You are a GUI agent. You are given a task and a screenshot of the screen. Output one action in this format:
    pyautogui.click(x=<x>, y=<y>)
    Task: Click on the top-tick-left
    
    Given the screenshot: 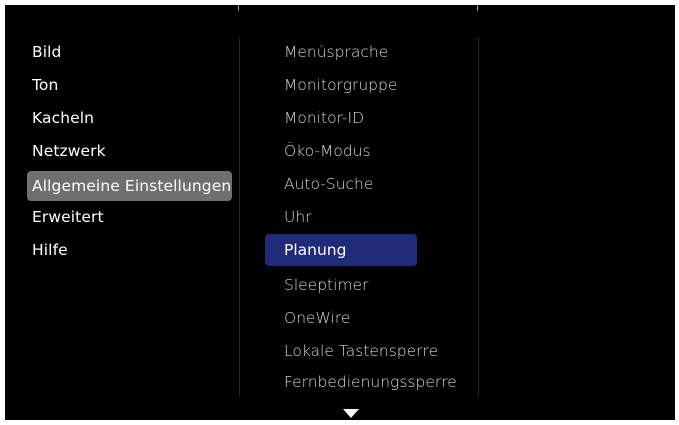 What is the action you would take?
    pyautogui.click(x=238, y=8)
    